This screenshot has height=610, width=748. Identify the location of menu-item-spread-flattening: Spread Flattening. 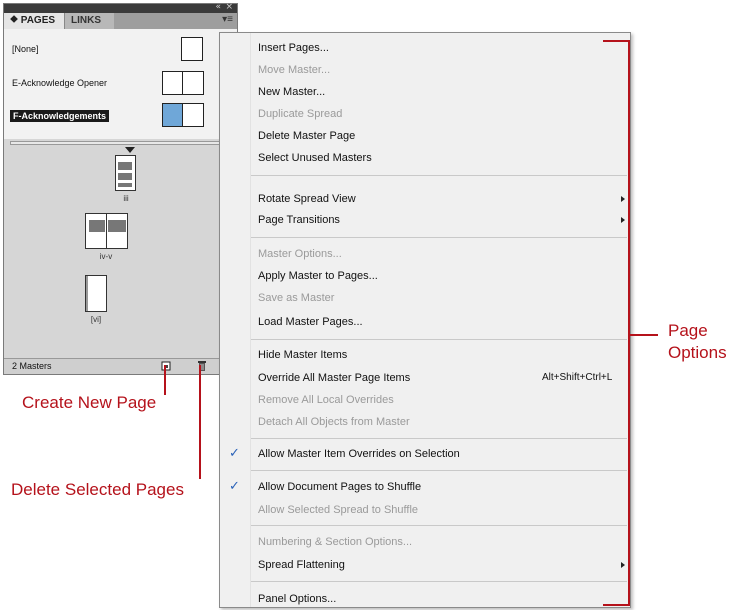
(440, 565).